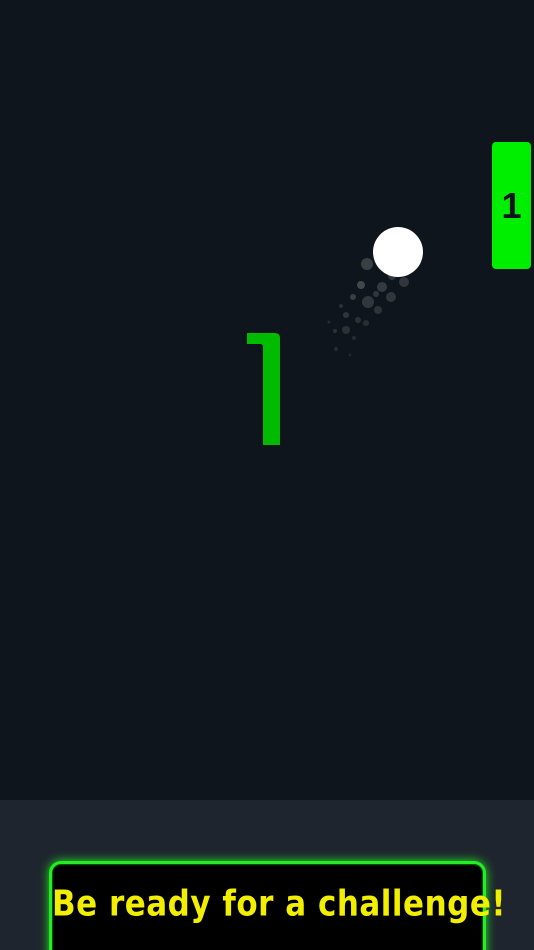  I want to click on player-score-digit, so click(263, 389).